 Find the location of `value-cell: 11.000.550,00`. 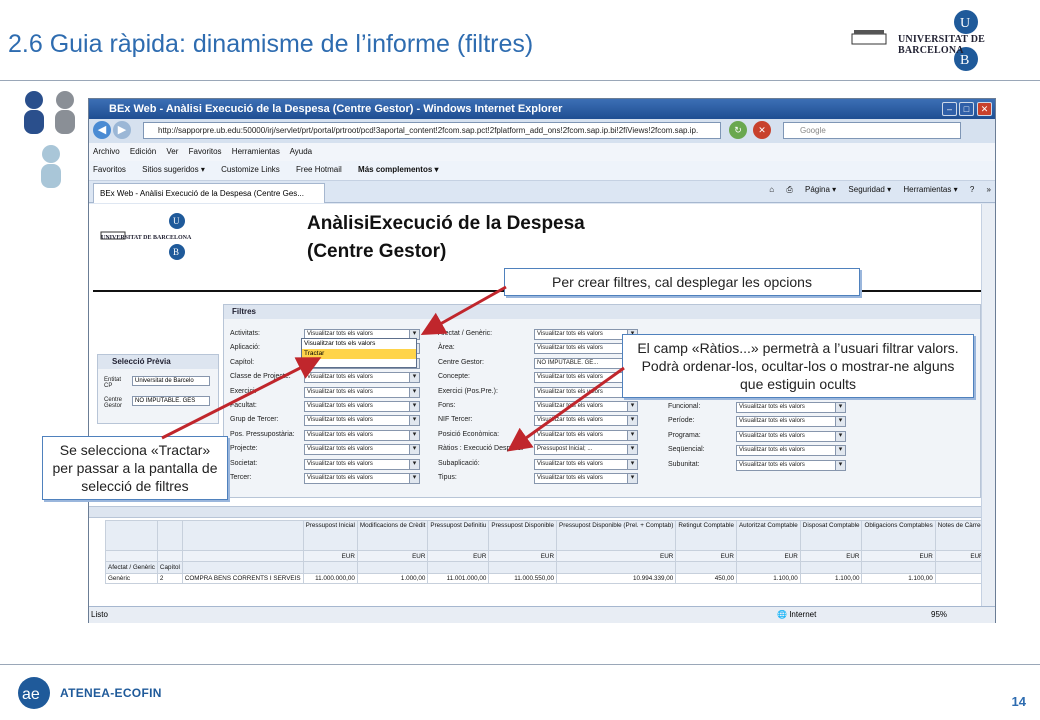

value-cell: 11.000.550,00 is located at coordinates (523, 578).